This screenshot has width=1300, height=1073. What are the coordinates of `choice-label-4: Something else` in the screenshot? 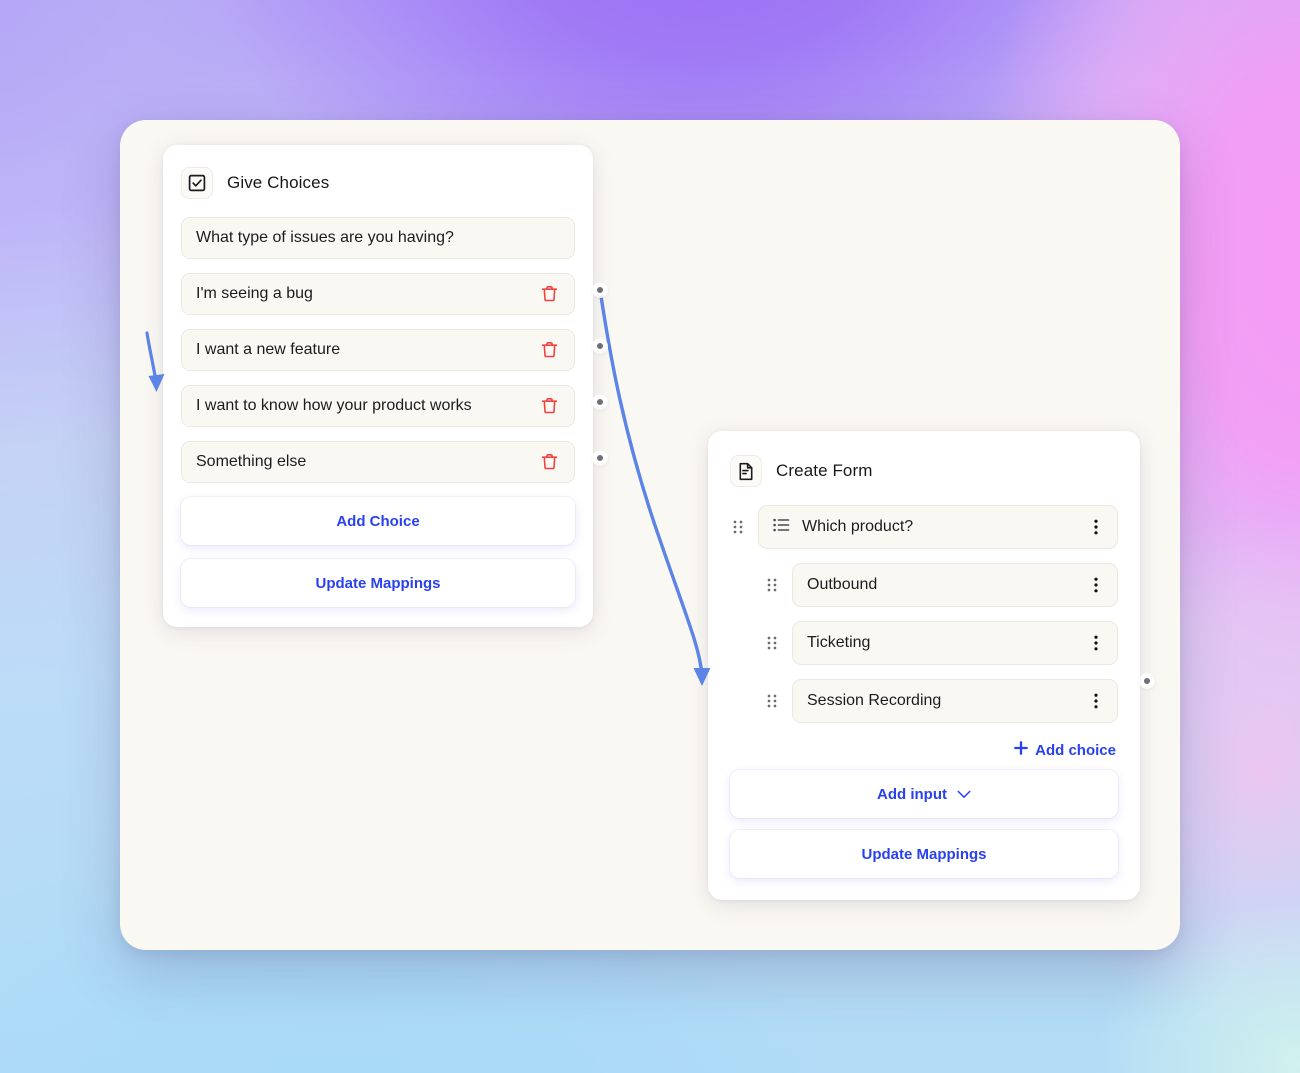 It's located at (251, 461).